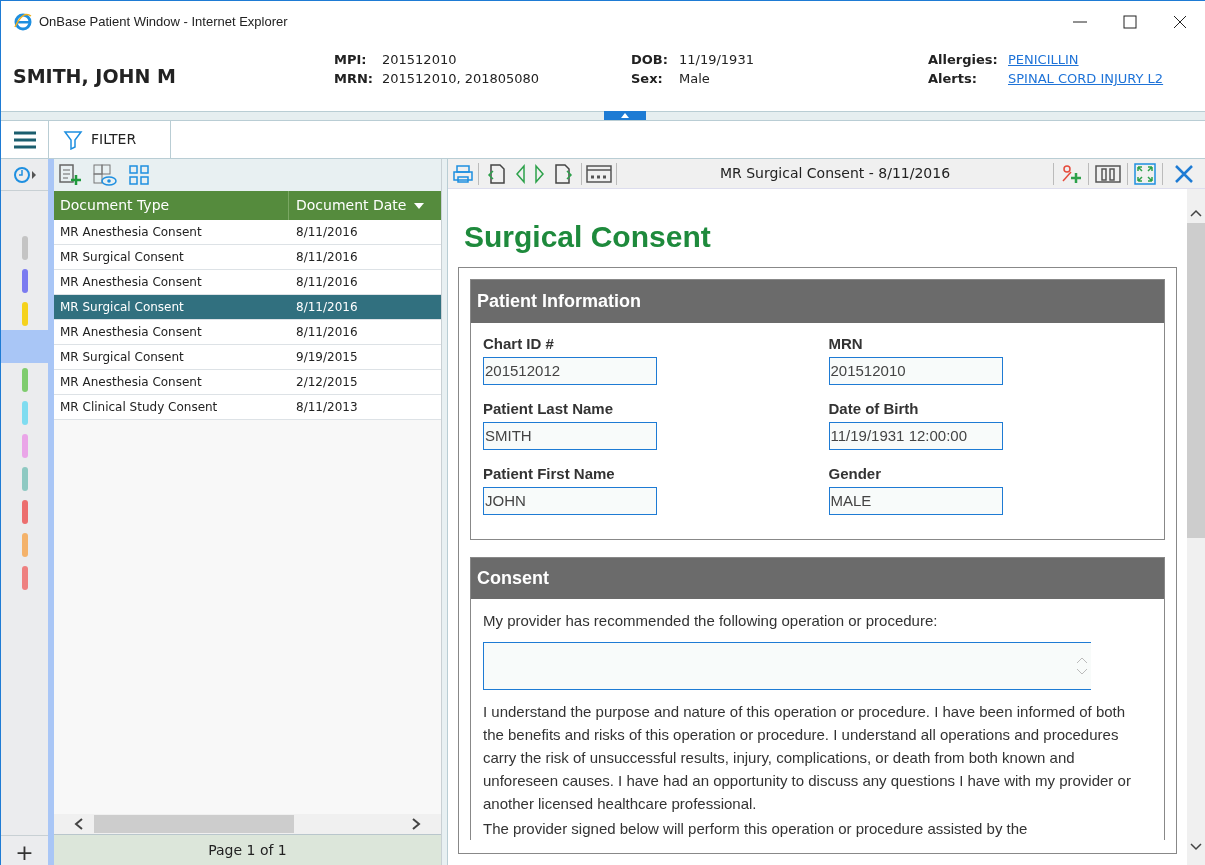 The width and height of the screenshot is (1205, 865). I want to click on add-patient-icon, so click(1071, 173).